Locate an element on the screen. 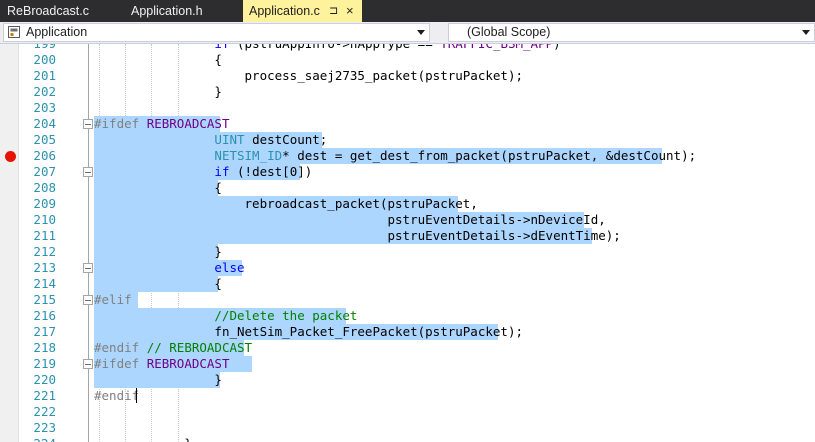  code-line: 203 is located at coordinates (407, 108).